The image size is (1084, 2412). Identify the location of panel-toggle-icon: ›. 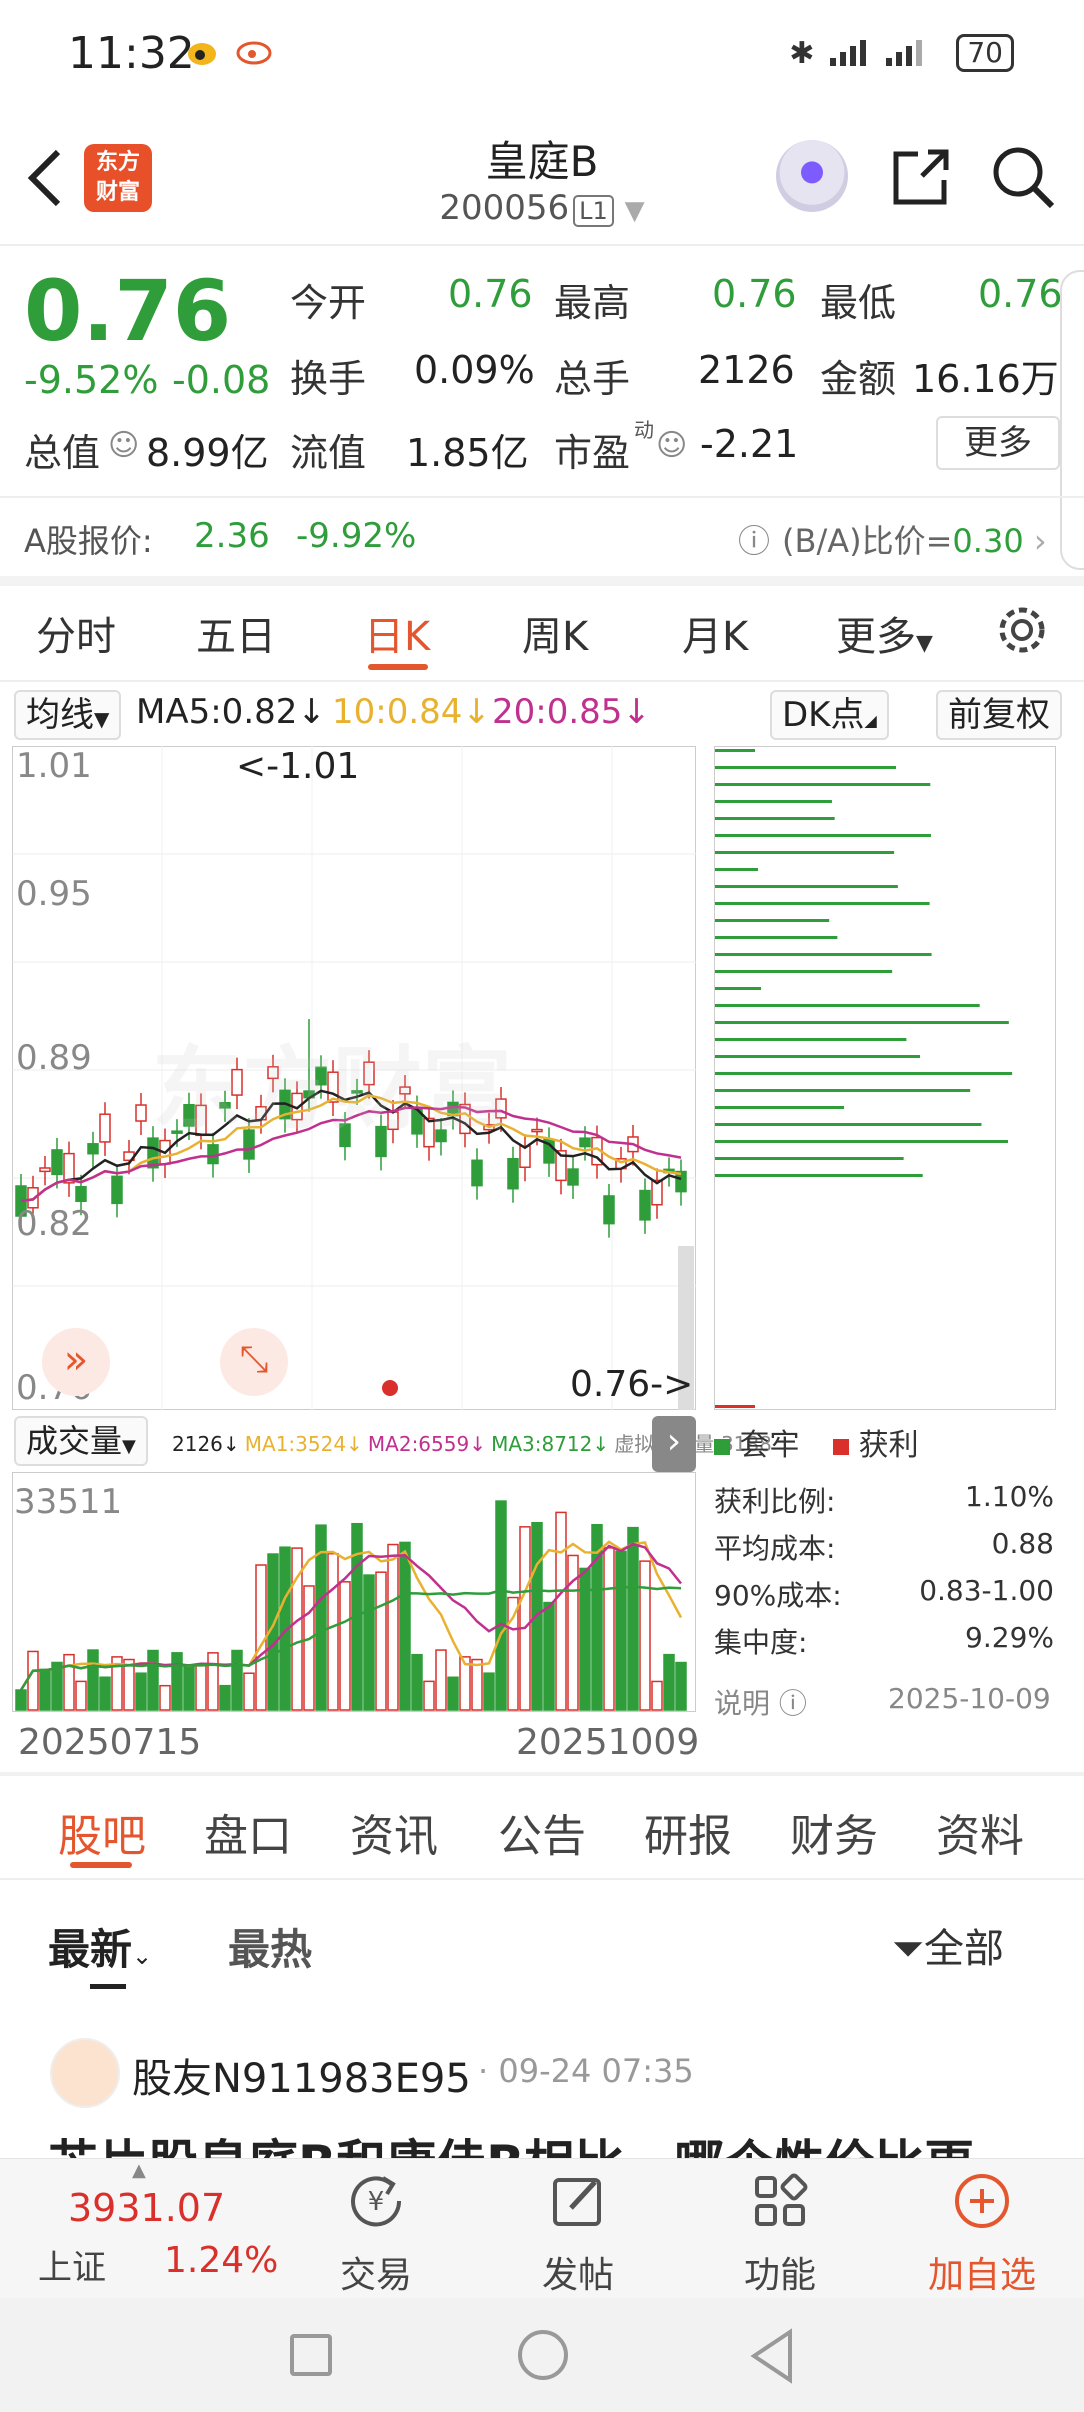
(674, 1444).